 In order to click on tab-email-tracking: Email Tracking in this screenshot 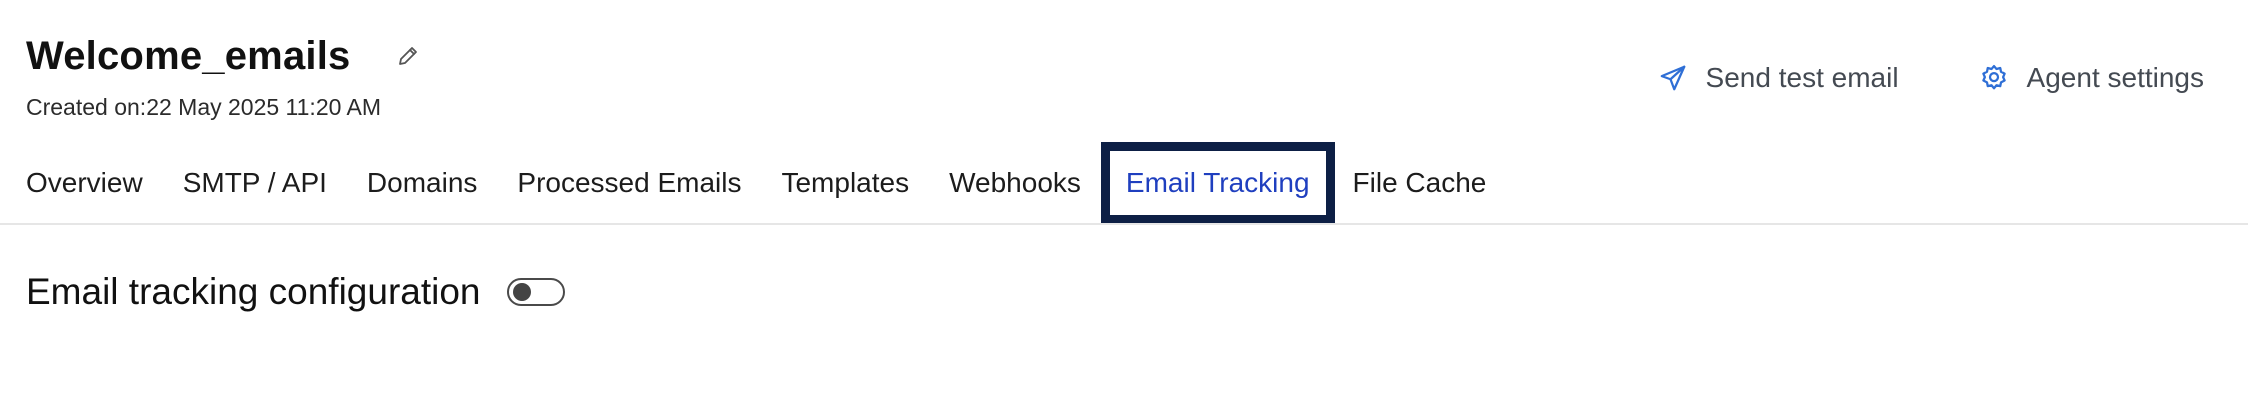, I will do `click(1217, 183)`.